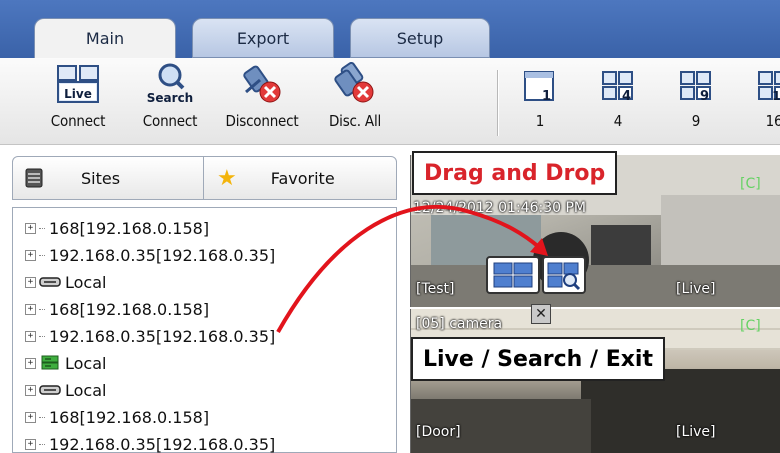 The image size is (780, 453). What do you see at coordinates (626, 96) in the screenshot?
I see `layout-4-icon-text: 4` at bounding box center [626, 96].